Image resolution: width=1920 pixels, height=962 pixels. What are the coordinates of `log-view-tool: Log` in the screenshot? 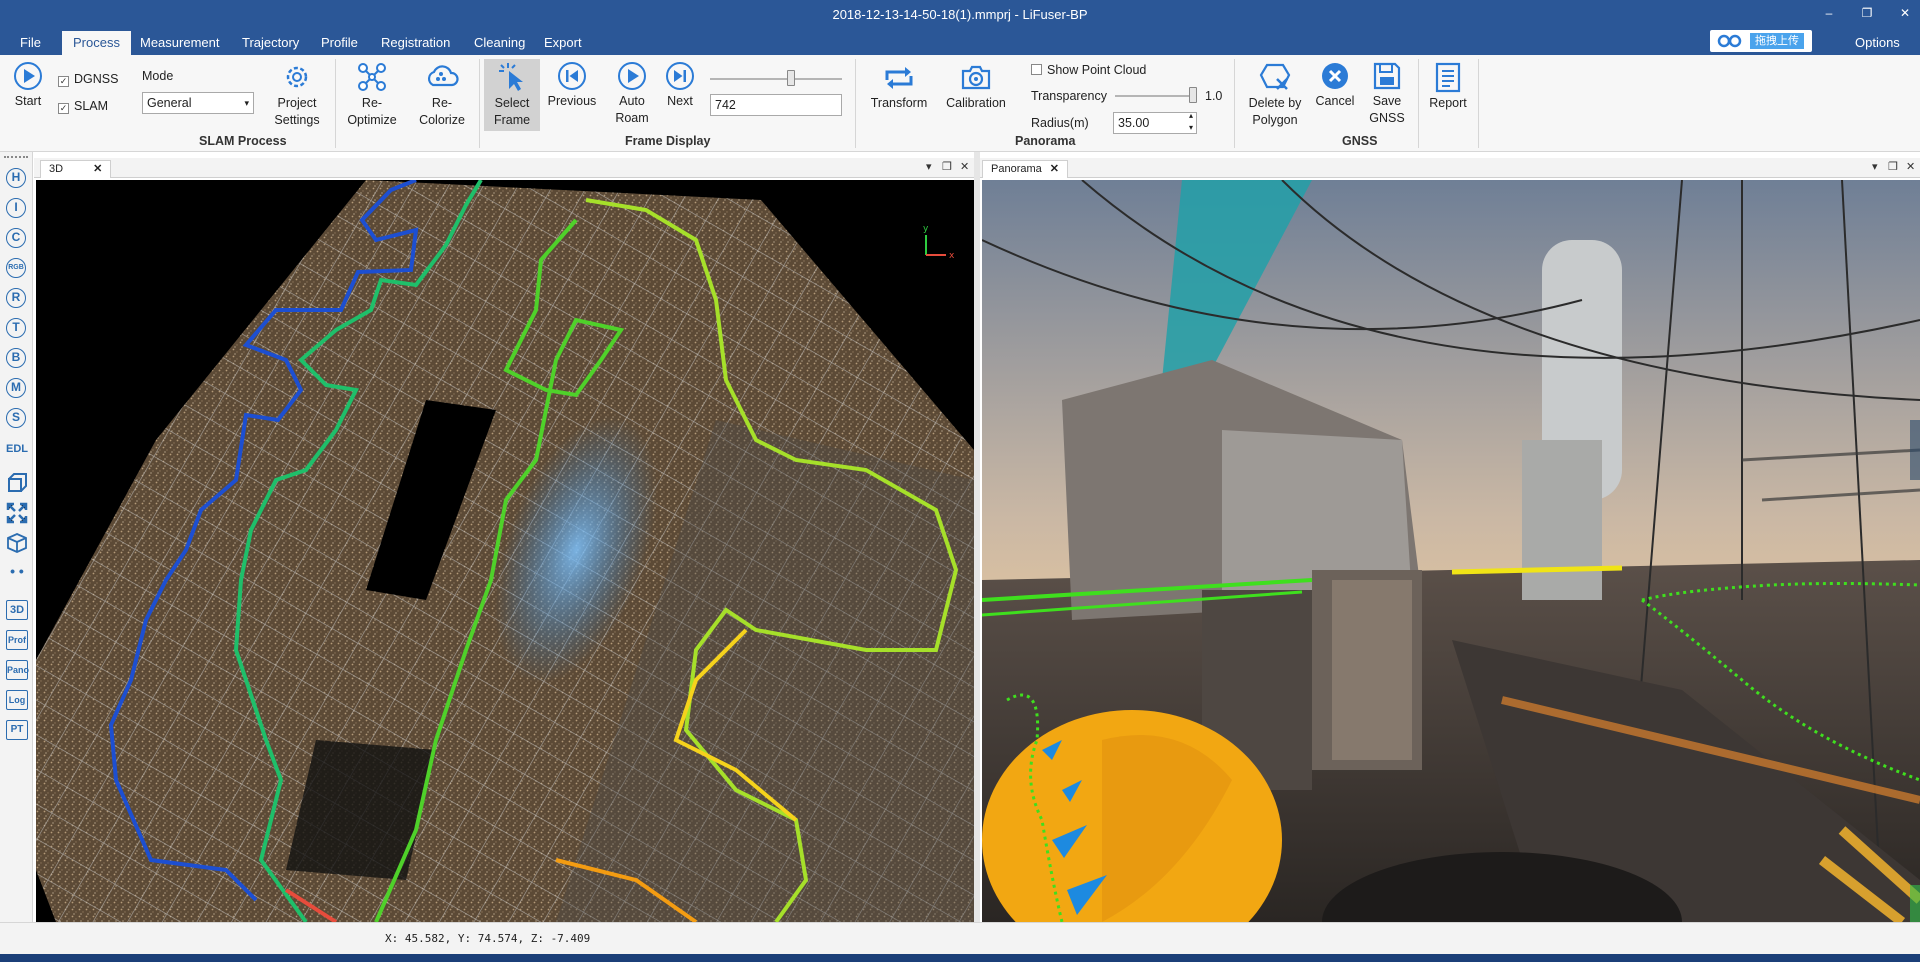 It's located at (17, 700).